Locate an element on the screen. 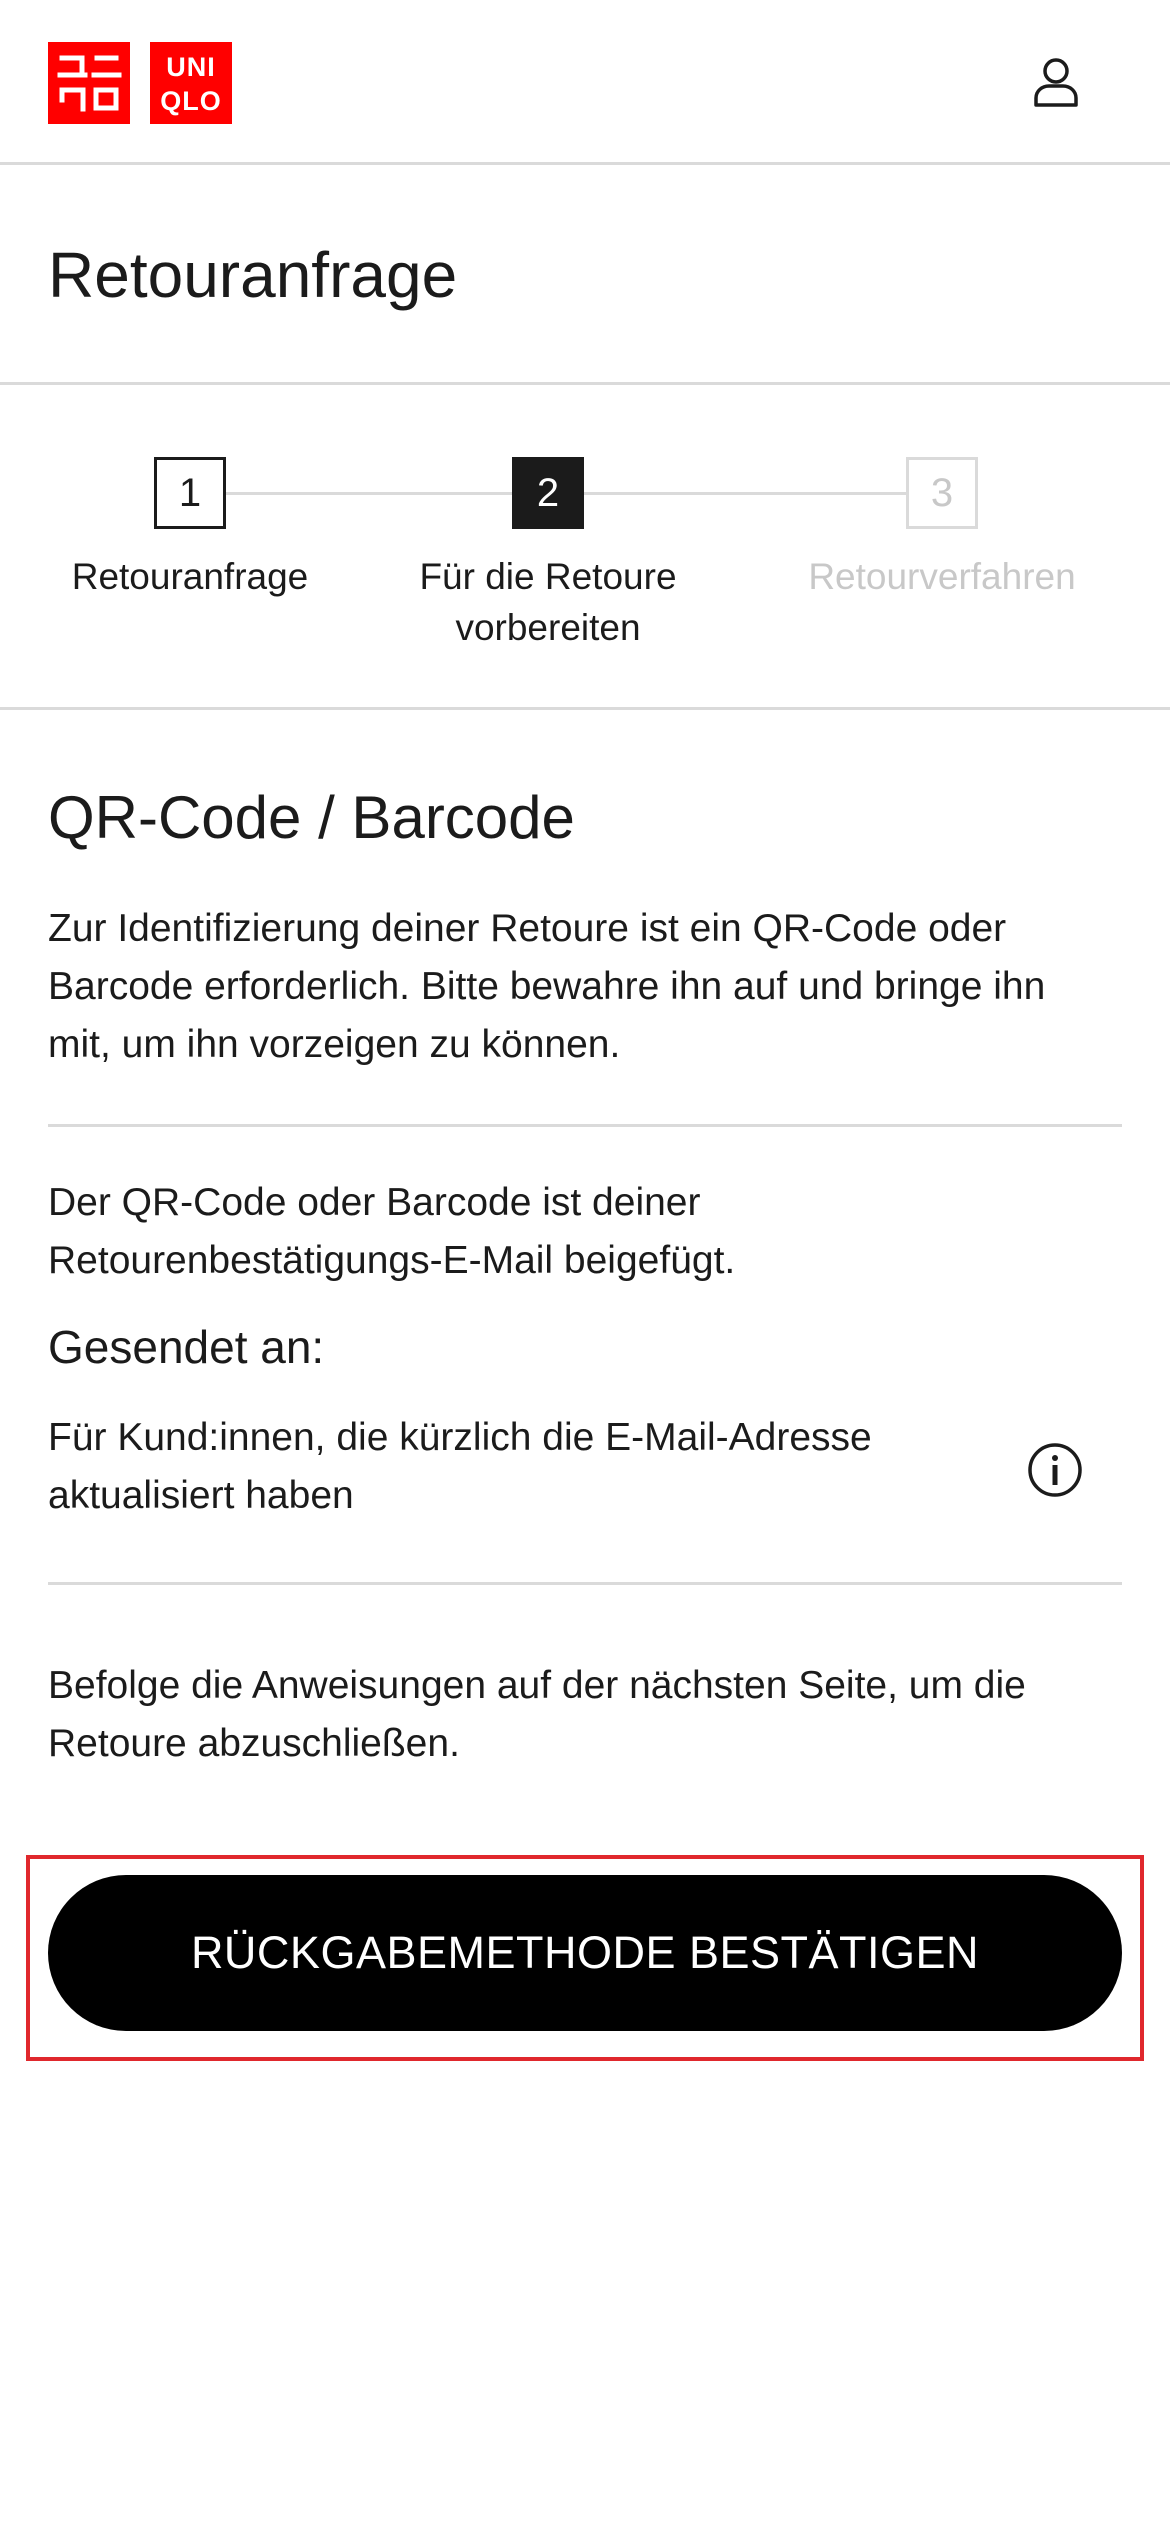 This screenshot has width=1170, height=2531. svg-text: QLO is located at coordinates (191, 101).